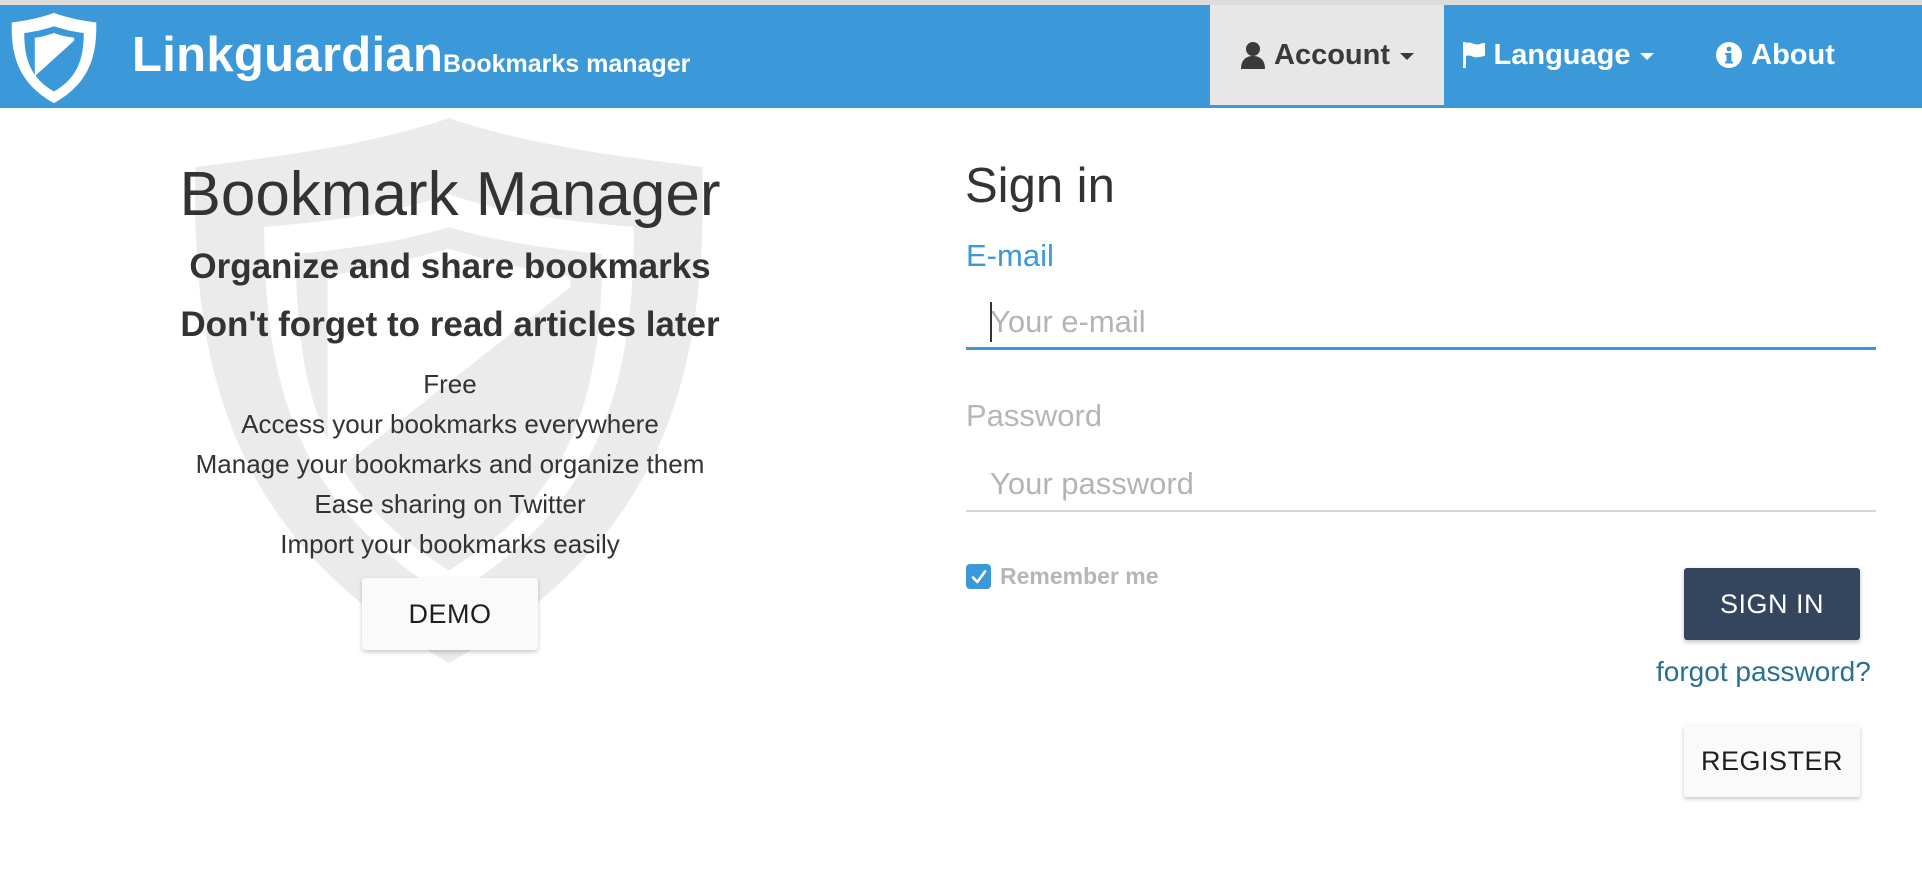  Describe the element at coordinates (287, 55) in the screenshot. I see `brand-name: Linkguardian` at that location.